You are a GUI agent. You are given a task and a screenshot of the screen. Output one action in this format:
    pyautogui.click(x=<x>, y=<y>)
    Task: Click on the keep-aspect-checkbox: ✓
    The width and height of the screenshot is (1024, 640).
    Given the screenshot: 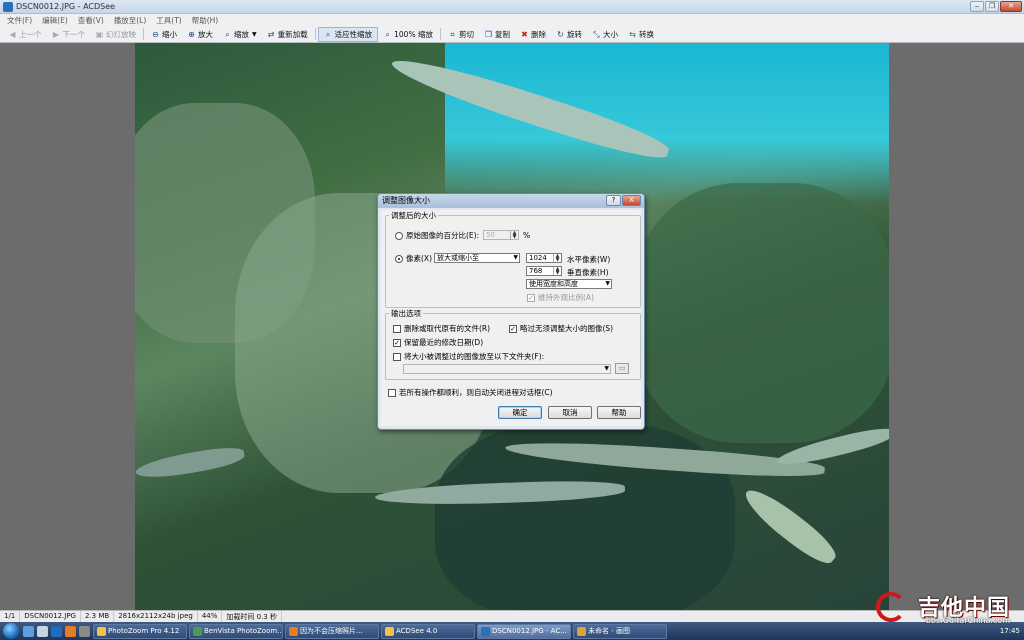 What is the action you would take?
    pyautogui.click(x=531, y=297)
    